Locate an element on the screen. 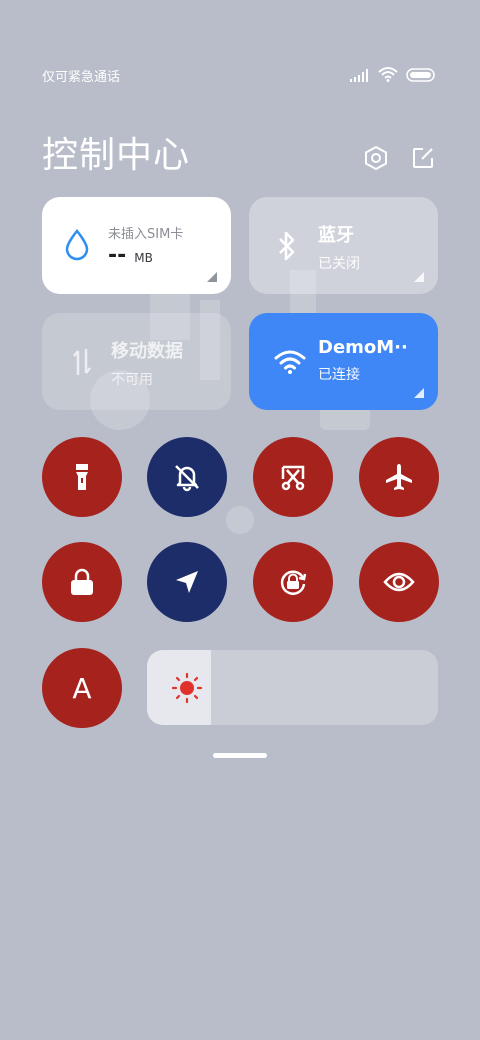  data-usage-card: 未插入SIM卡 -- MB is located at coordinates (136, 245).